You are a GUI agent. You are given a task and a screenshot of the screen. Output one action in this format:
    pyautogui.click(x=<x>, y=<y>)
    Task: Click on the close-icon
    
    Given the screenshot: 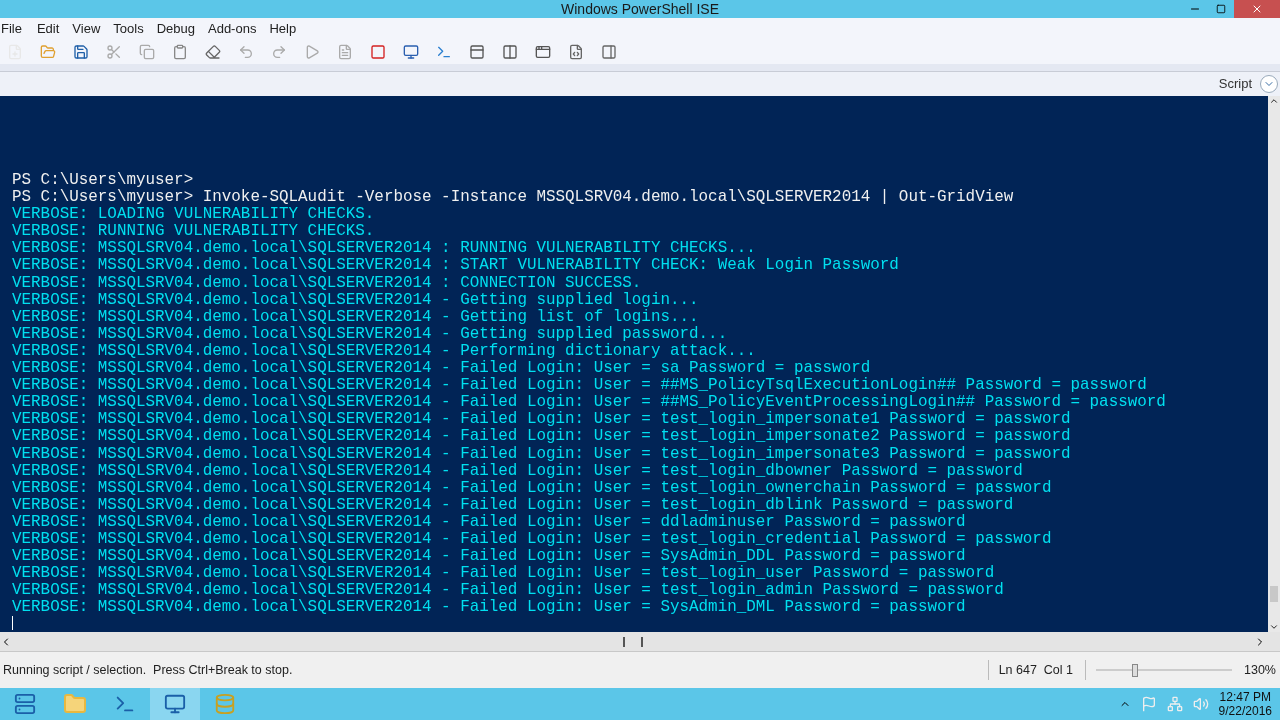 What is the action you would take?
    pyautogui.click(x=1257, y=9)
    